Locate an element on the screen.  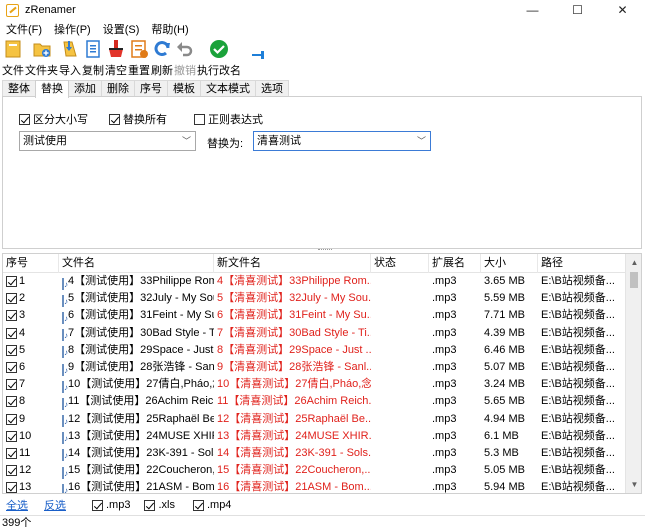
undo-button: 撤销 is located at coordinates (185, 57).